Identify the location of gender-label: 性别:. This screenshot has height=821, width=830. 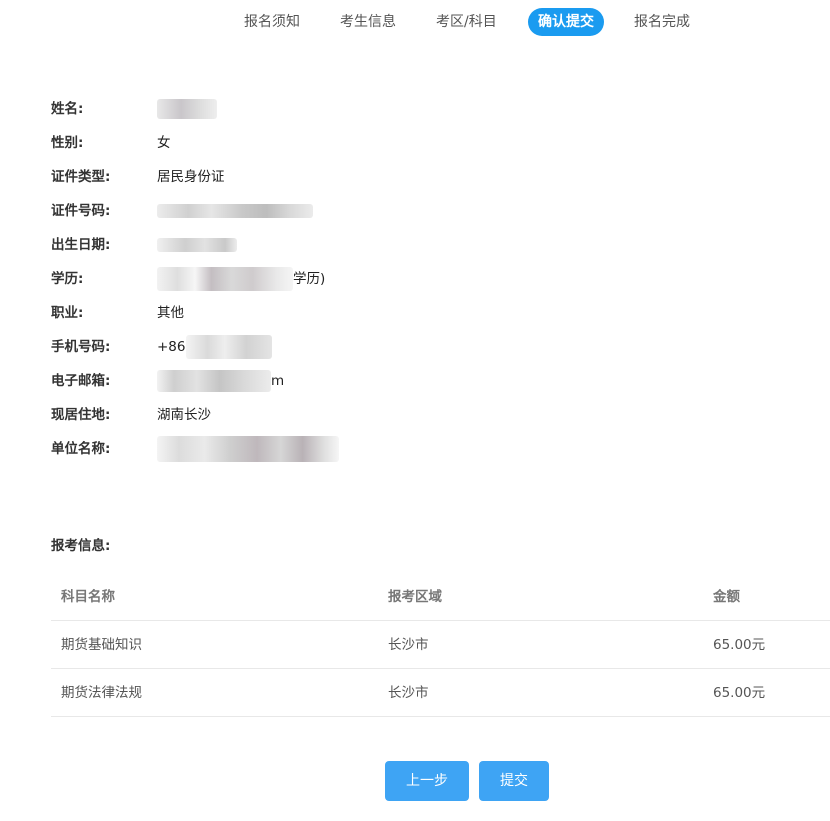
(67, 143).